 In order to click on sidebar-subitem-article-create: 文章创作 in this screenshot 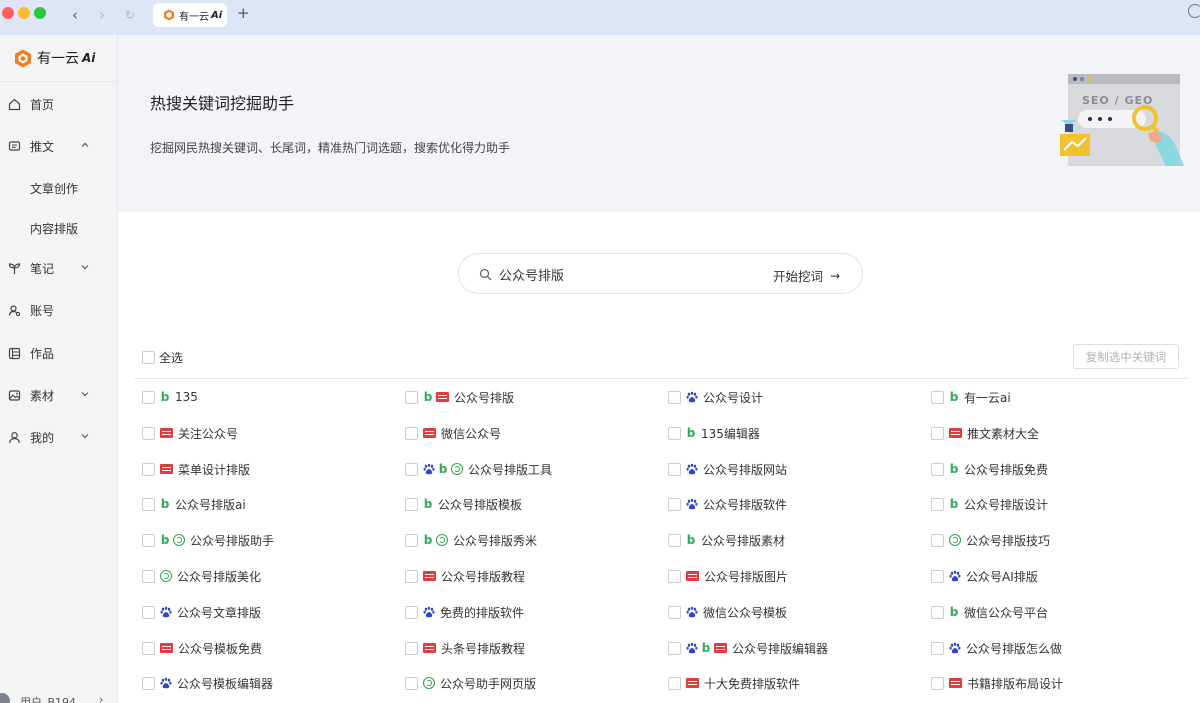, I will do `click(54, 188)`.